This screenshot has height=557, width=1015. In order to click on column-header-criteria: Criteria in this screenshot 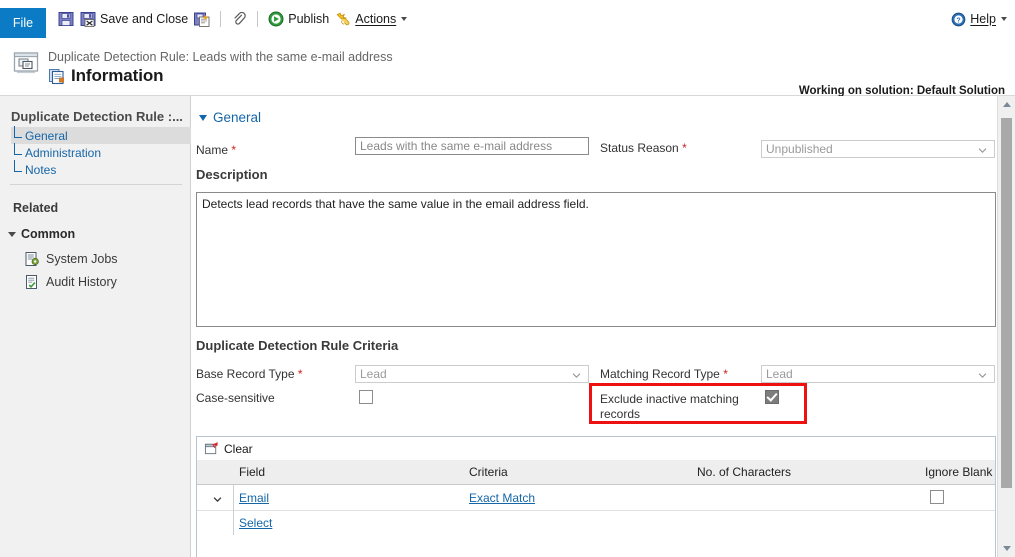, I will do `click(488, 472)`.